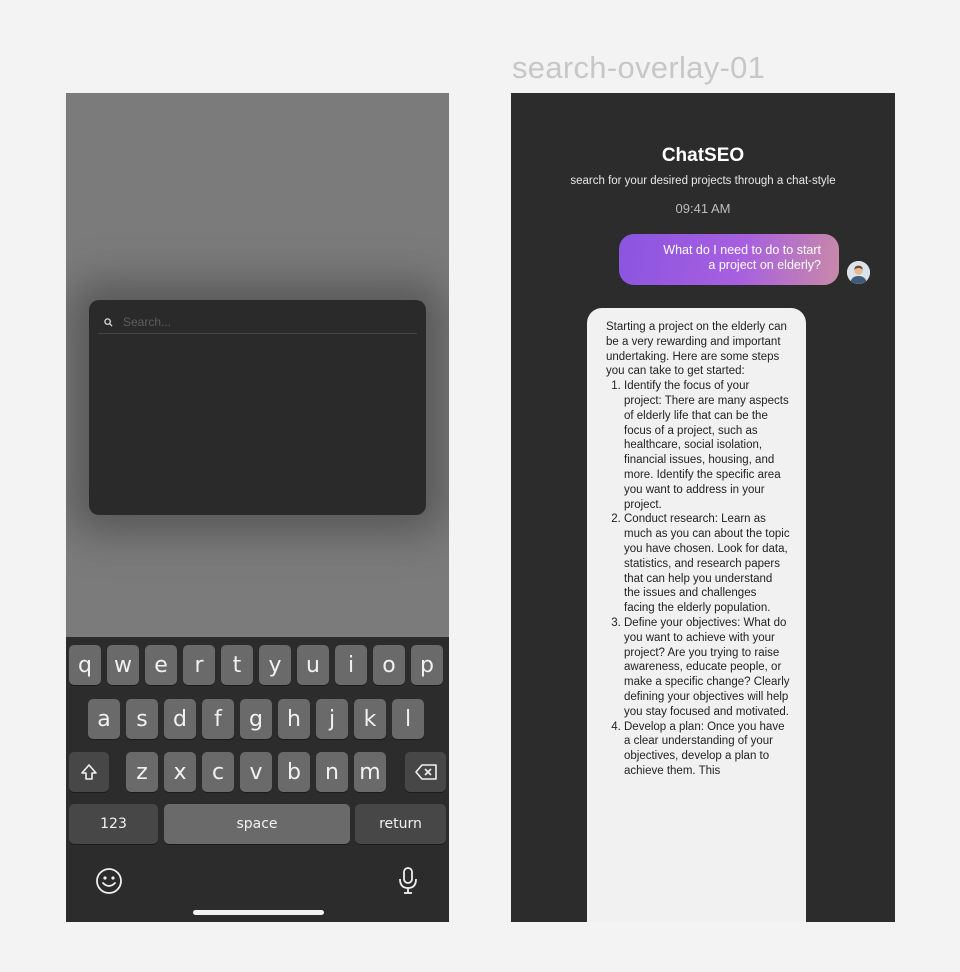 This screenshot has height=972, width=960. What do you see at coordinates (764, 265) in the screenshot?
I see `user-message-line: a project on elderly?` at bounding box center [764, 265].